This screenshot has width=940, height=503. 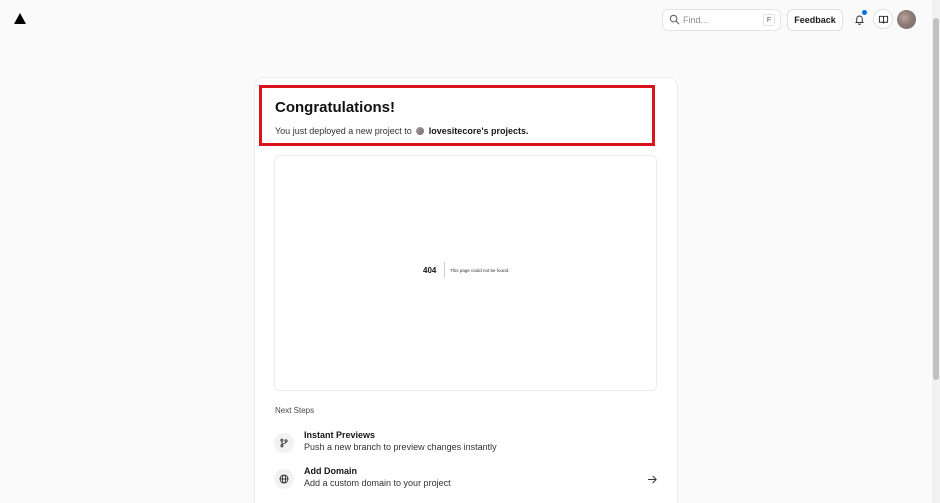 I want to click on team-avatar-icon, so click(x=420, y=131).